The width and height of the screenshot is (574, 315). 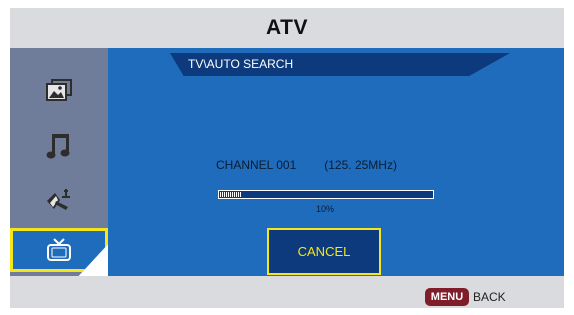 What do you see at coordinates (306, 165) in the screenshot?
I see `channel-info: CHANNEL 001 (125. 25MHz)` at bounding box center [306, 165].